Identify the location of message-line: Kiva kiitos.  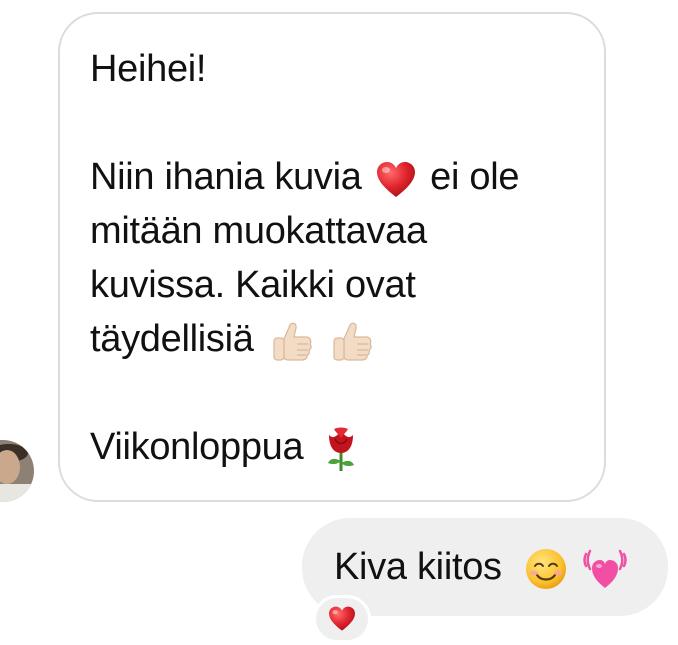
(501, 567).